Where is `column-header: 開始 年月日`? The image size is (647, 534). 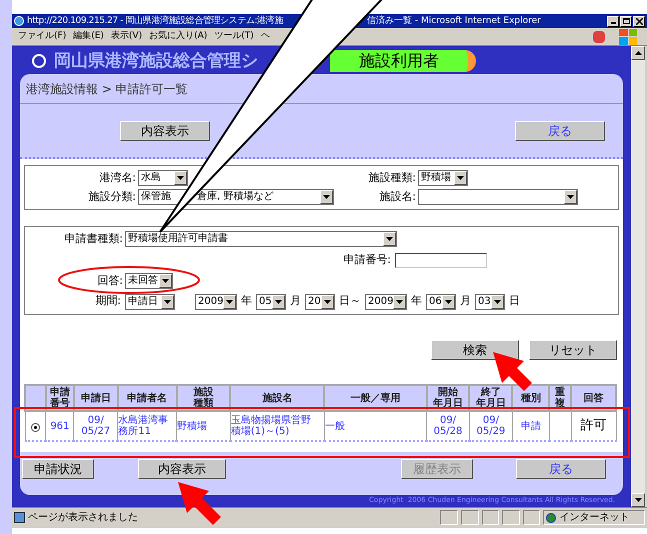 column-header: 開始 年月日 is located at coordinates (448, 398).